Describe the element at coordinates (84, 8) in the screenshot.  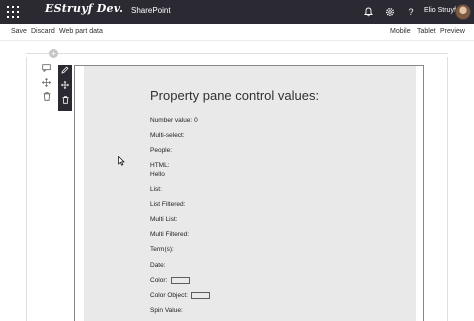
I see `brand-logo: EStruyf Dev.` at that location.